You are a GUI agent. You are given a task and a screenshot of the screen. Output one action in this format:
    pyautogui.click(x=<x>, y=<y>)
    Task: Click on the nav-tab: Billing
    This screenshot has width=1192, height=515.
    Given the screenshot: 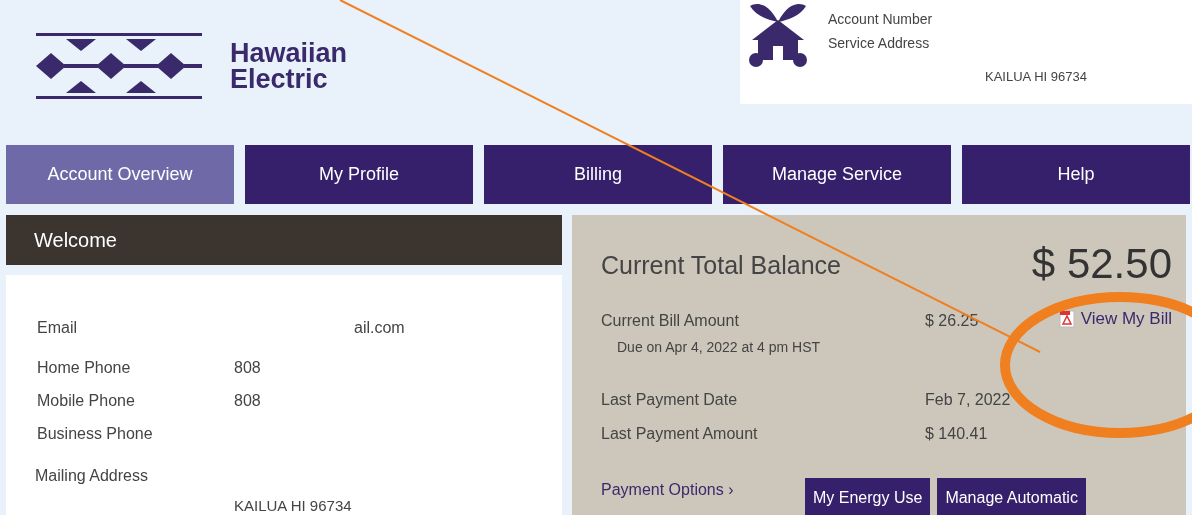 What is the action you would take?
    pyautogui.click(x=598, y=174)
    